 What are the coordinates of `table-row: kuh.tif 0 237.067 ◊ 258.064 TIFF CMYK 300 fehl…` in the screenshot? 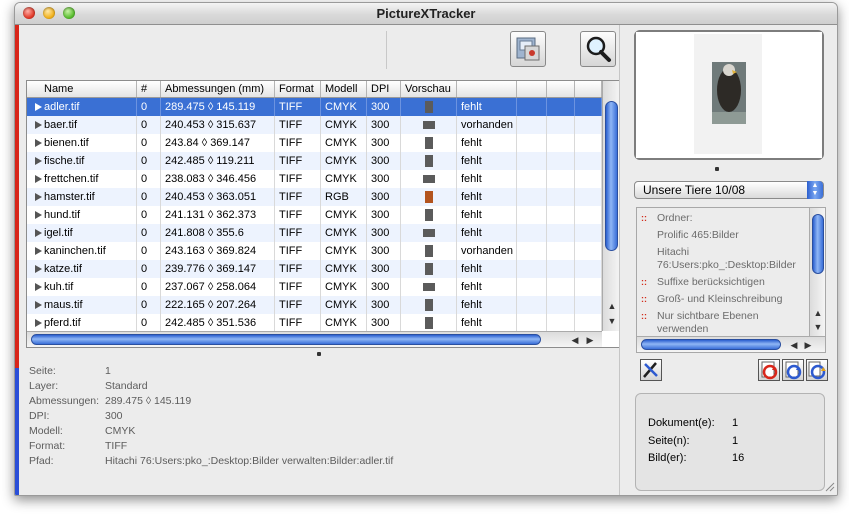 It's located at (314, 287).